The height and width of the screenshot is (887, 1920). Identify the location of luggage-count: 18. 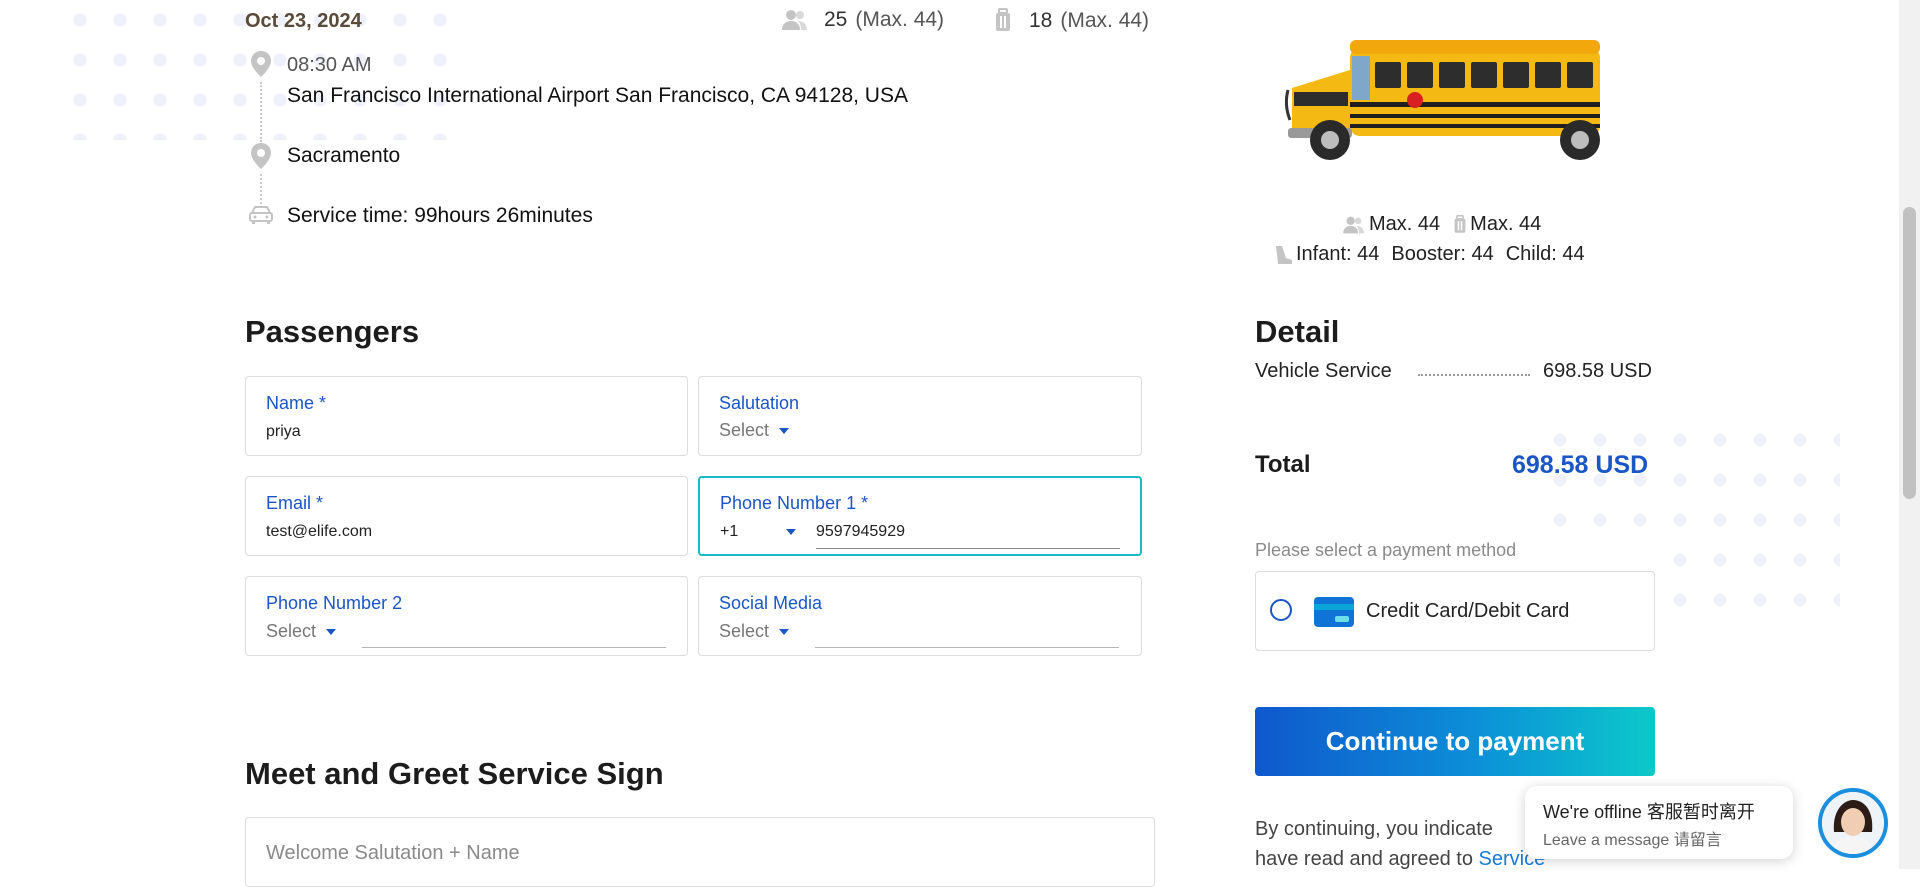
(1041, 20).